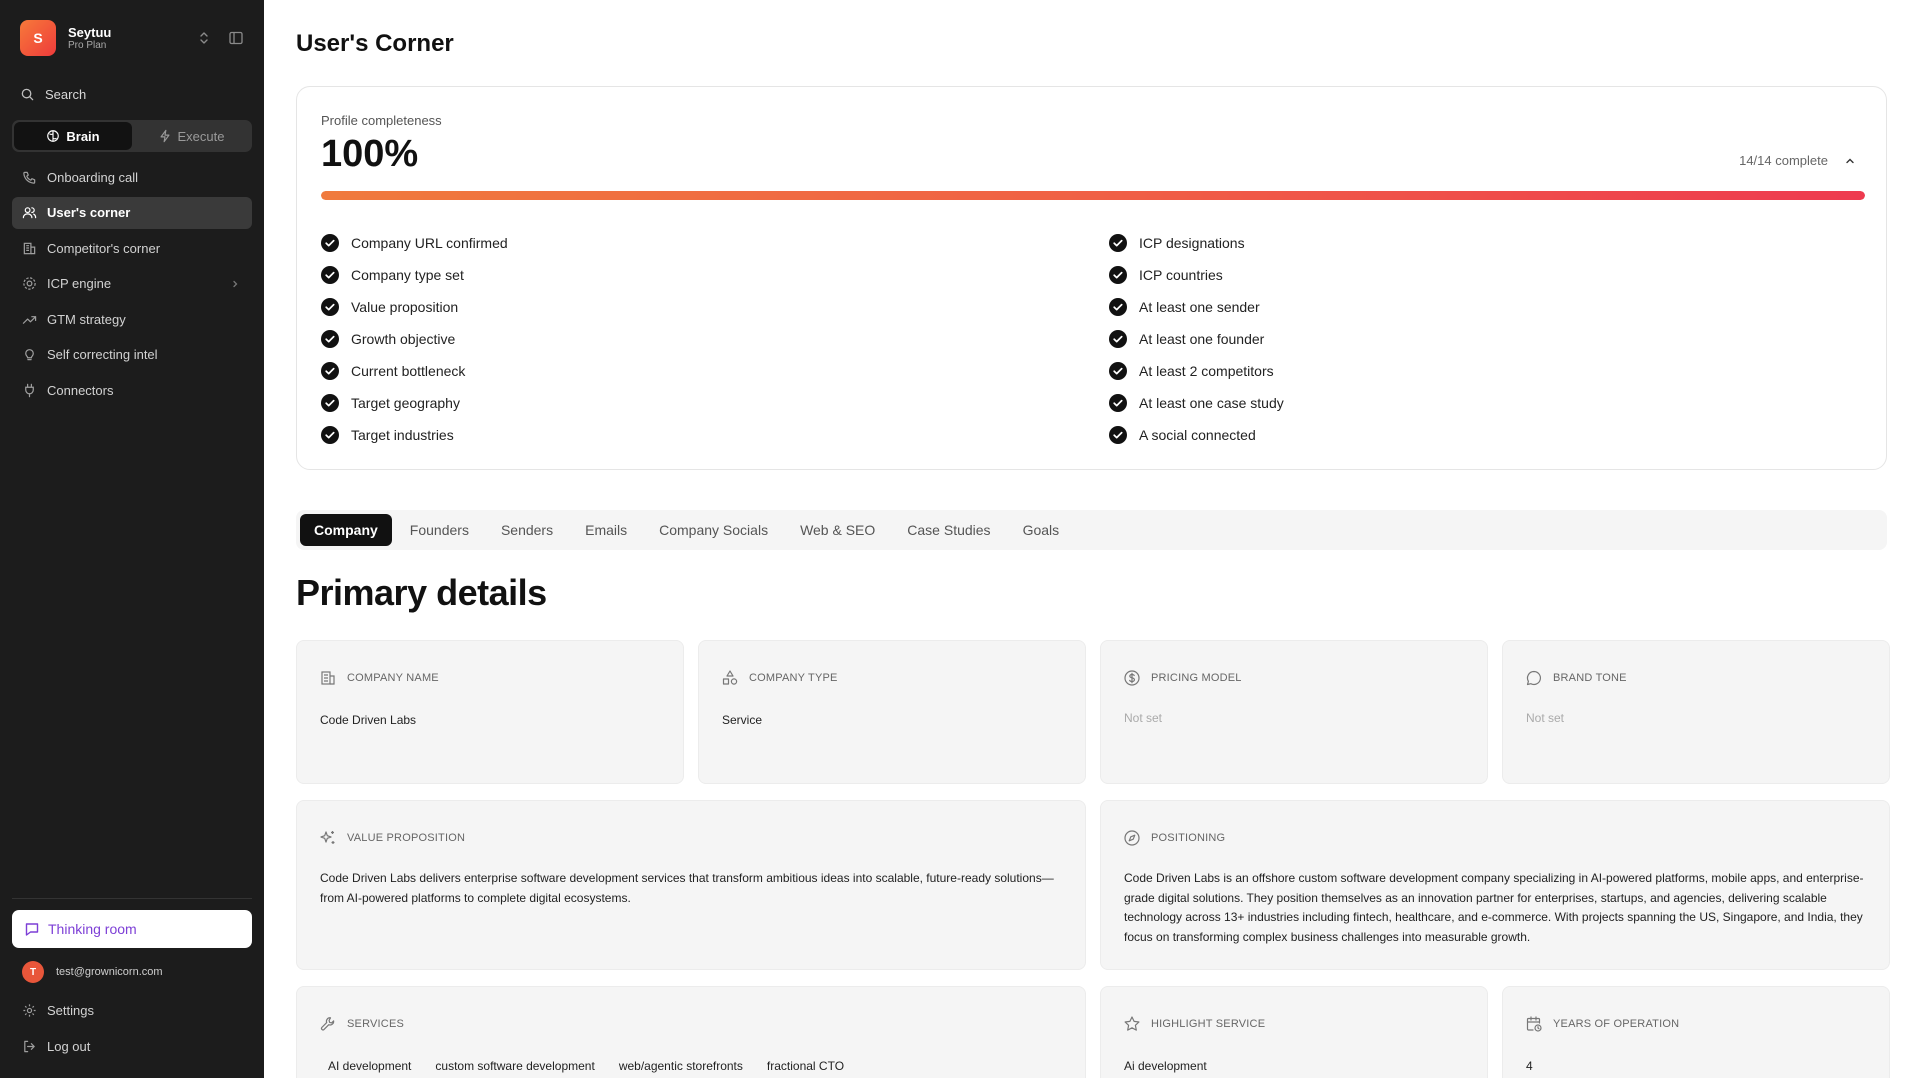 The height and width of the screenshot is (1078, 1920). Describe the element at coordinates (132, 212) in the screenshot. I see `sidebar-item-users-corner: User's corner` at that location.